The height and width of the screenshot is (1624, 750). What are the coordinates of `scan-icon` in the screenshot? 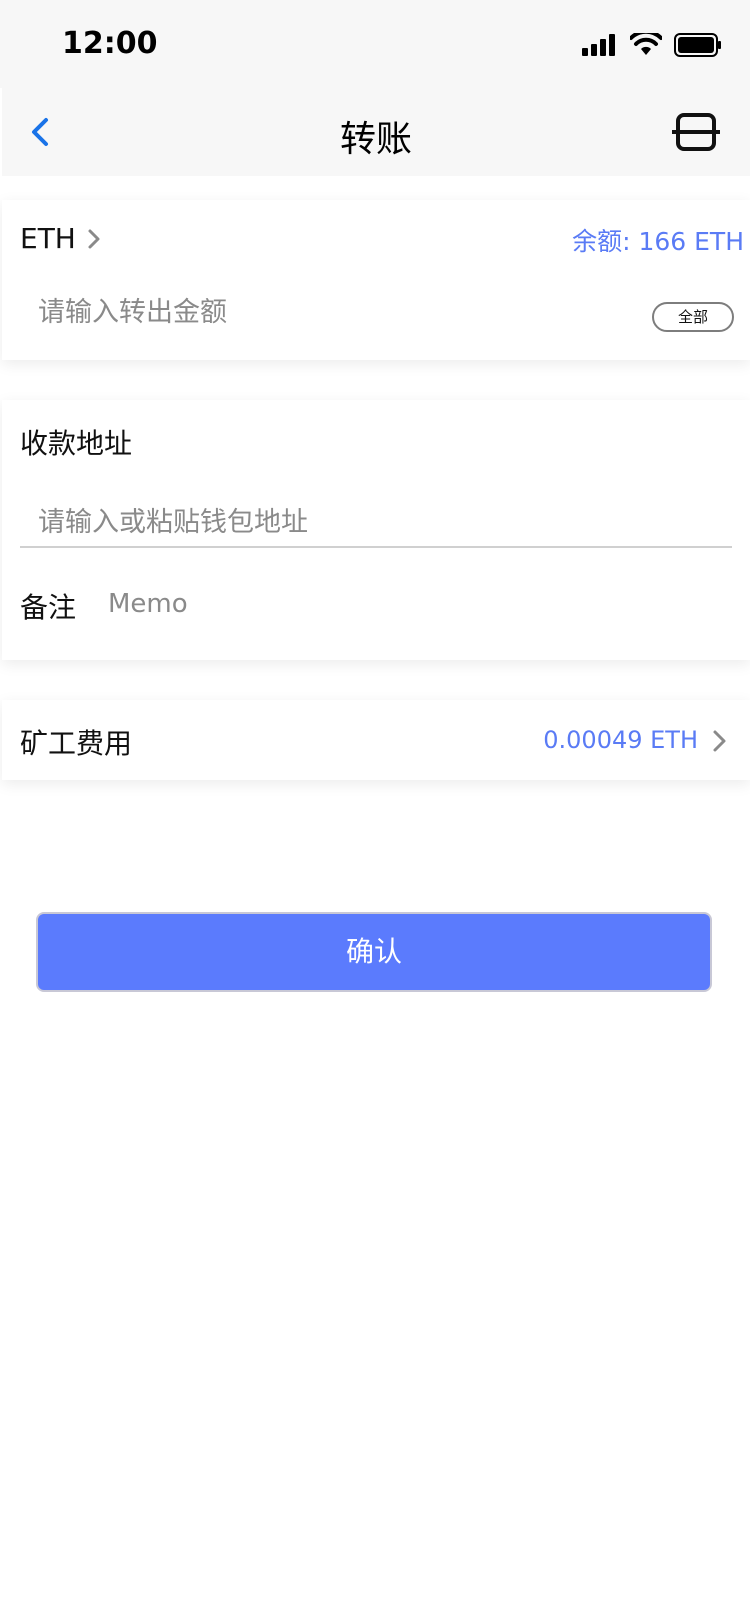 It's located at (696, 132).